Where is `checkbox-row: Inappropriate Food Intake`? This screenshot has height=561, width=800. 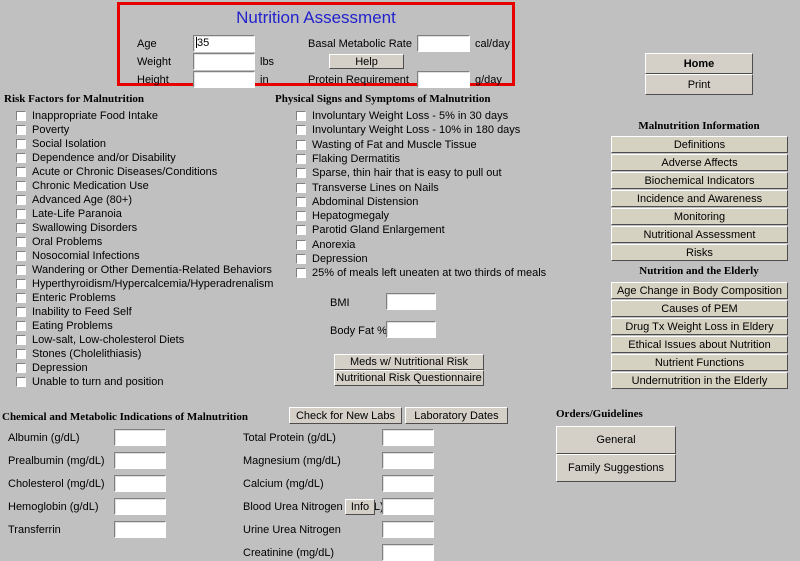
checkbox-row: Inappropriate Food Intake is located at coordinates (87, 116).